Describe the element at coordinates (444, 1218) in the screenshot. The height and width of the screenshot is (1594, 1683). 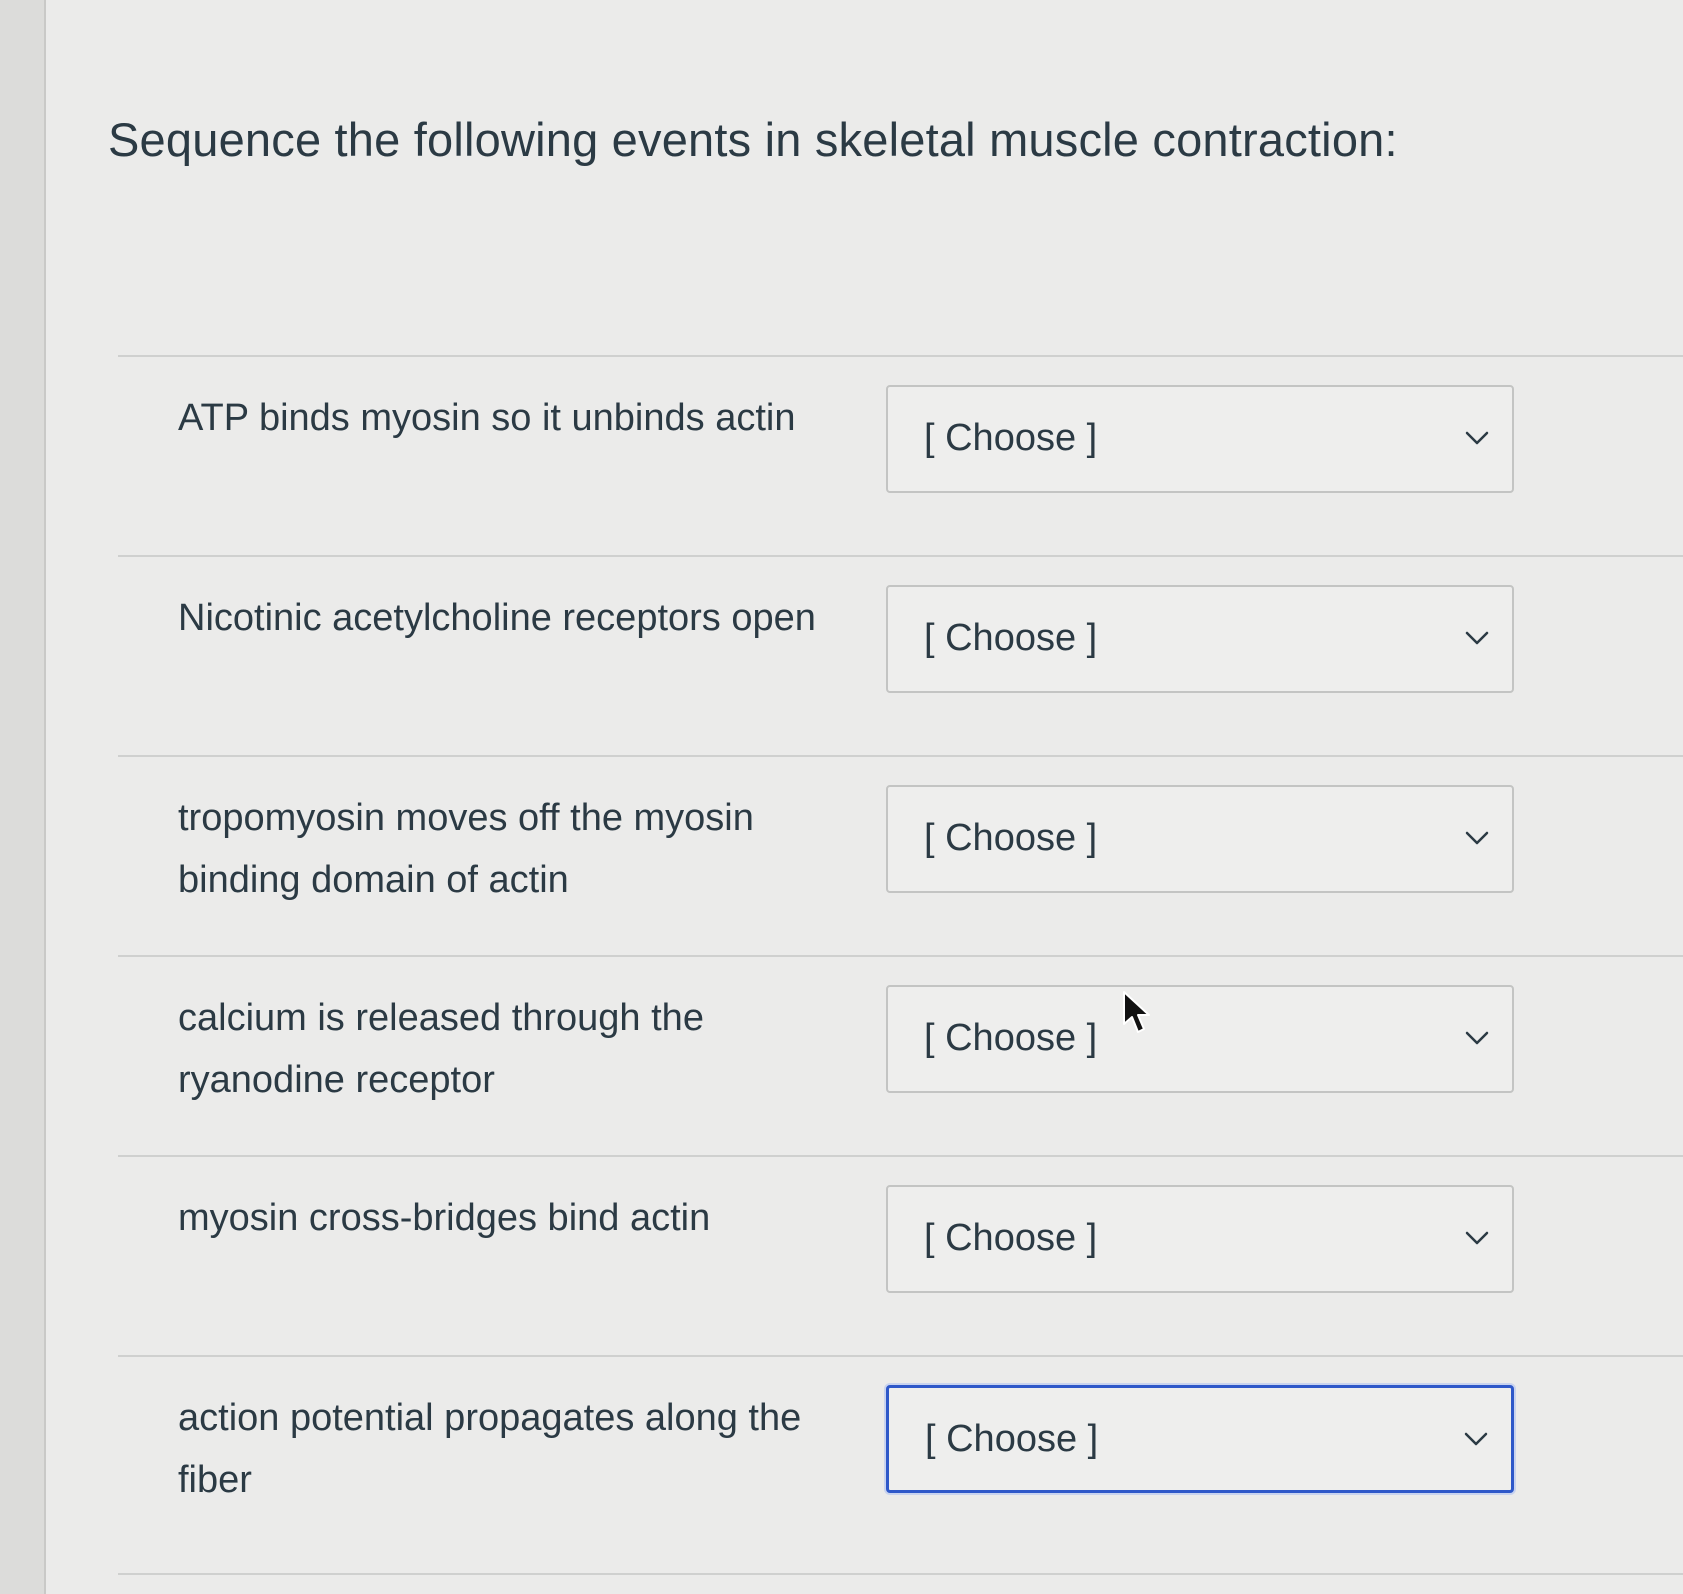
I see `row-label: myosin cross-bridges bind actin` at that location.